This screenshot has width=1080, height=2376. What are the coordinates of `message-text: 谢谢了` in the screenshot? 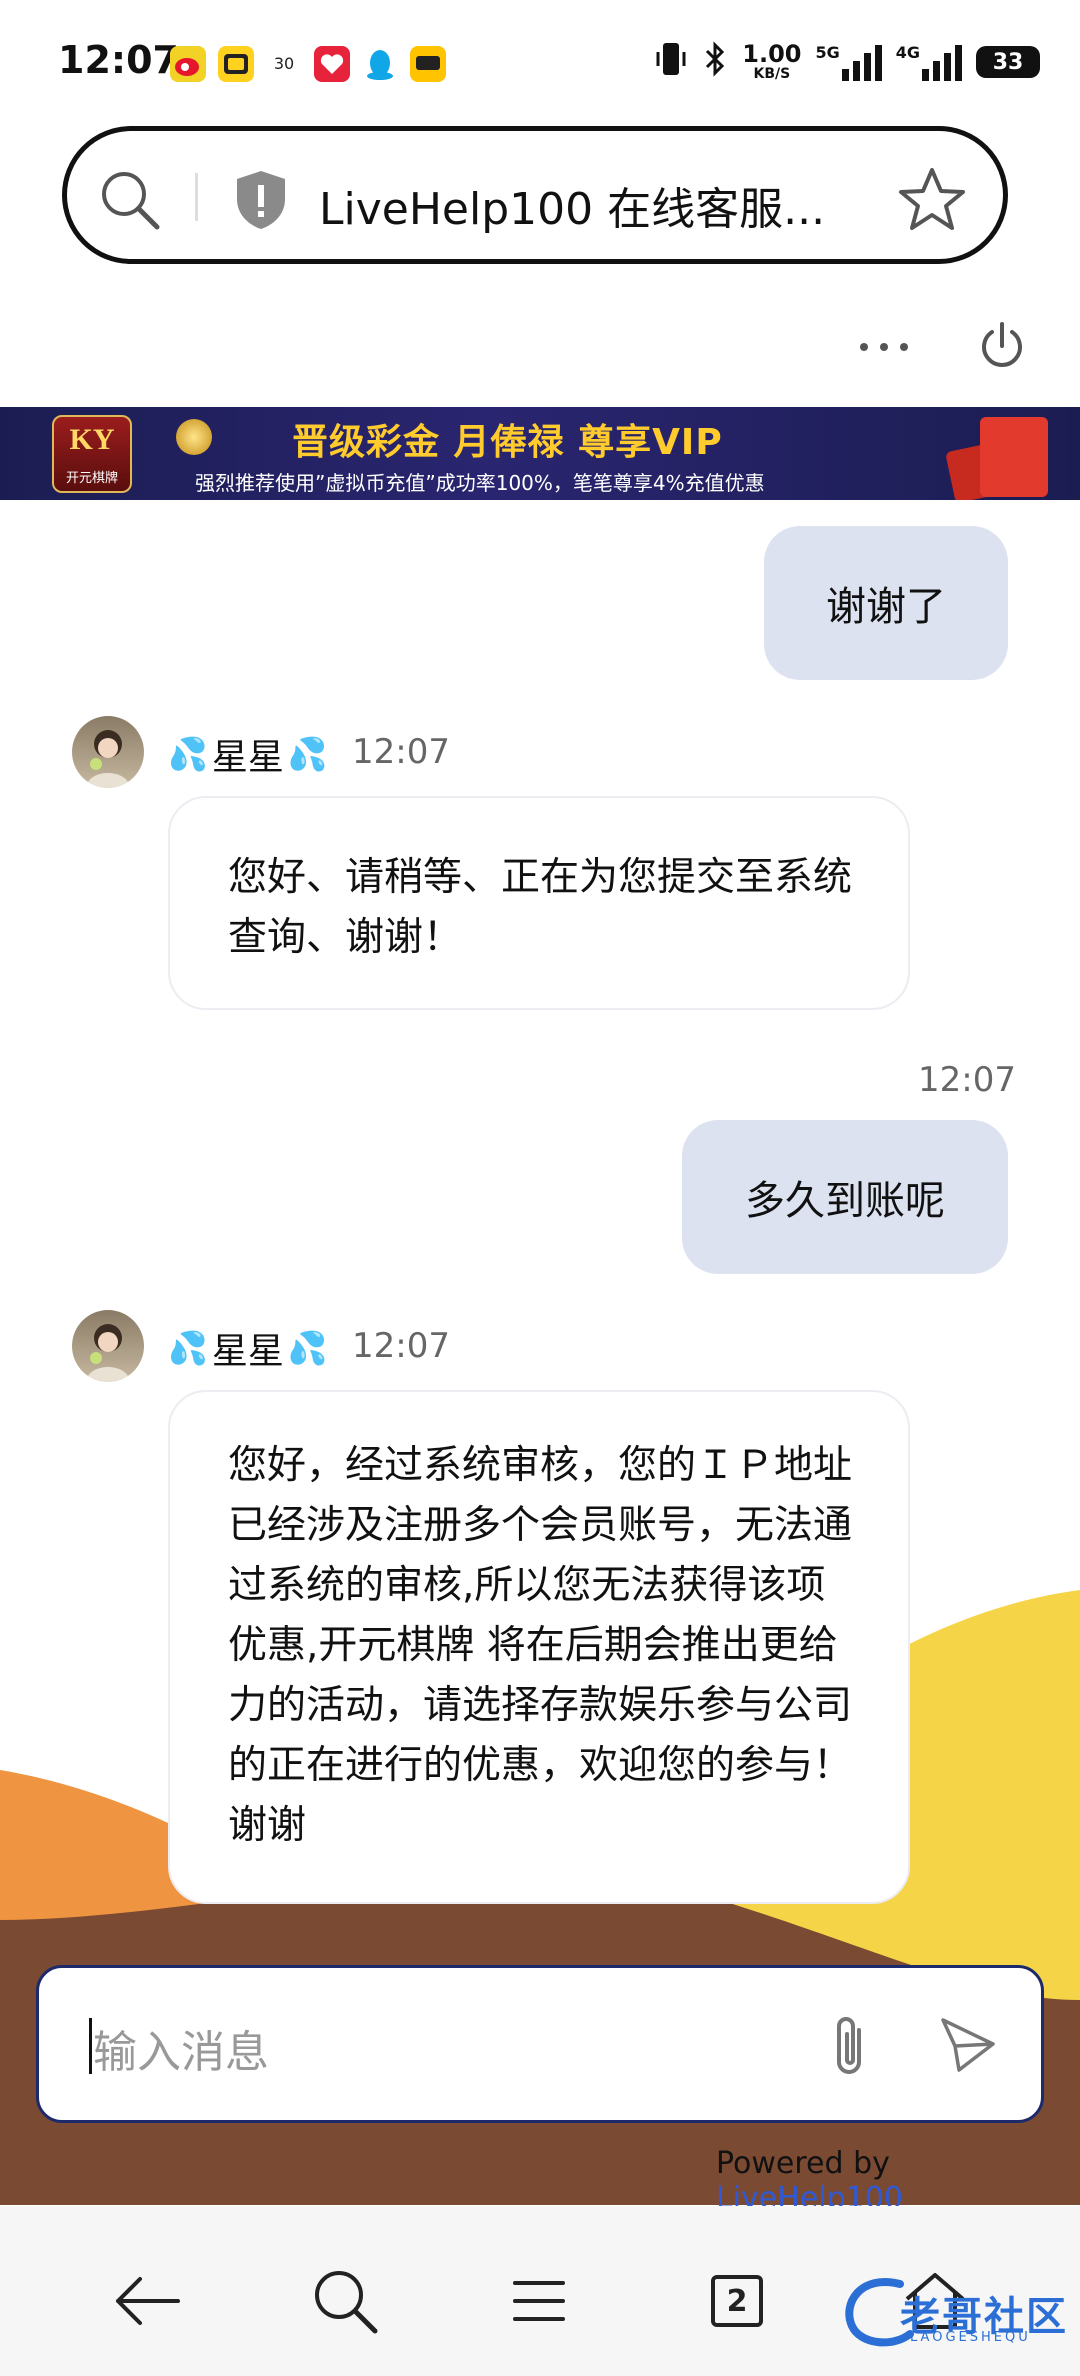 It's located at (886, 607).